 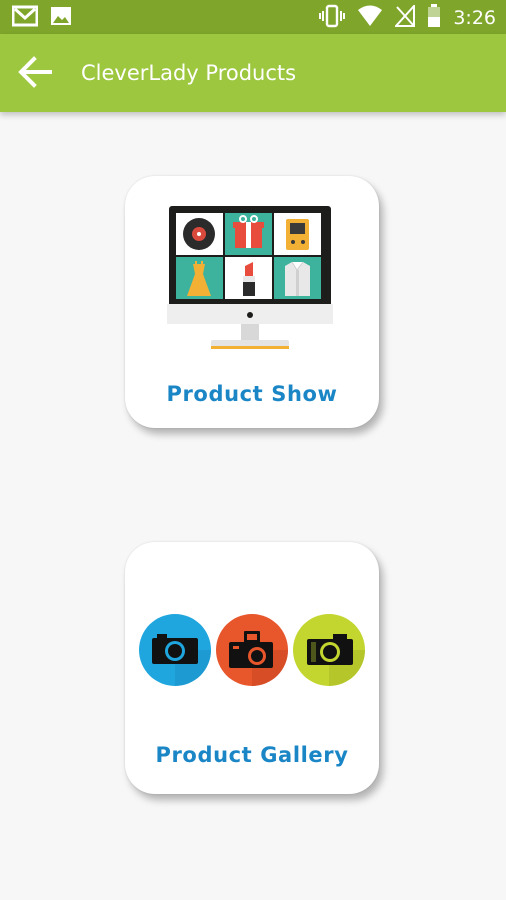 I want to click on back-button, so click(x=35, y=74).